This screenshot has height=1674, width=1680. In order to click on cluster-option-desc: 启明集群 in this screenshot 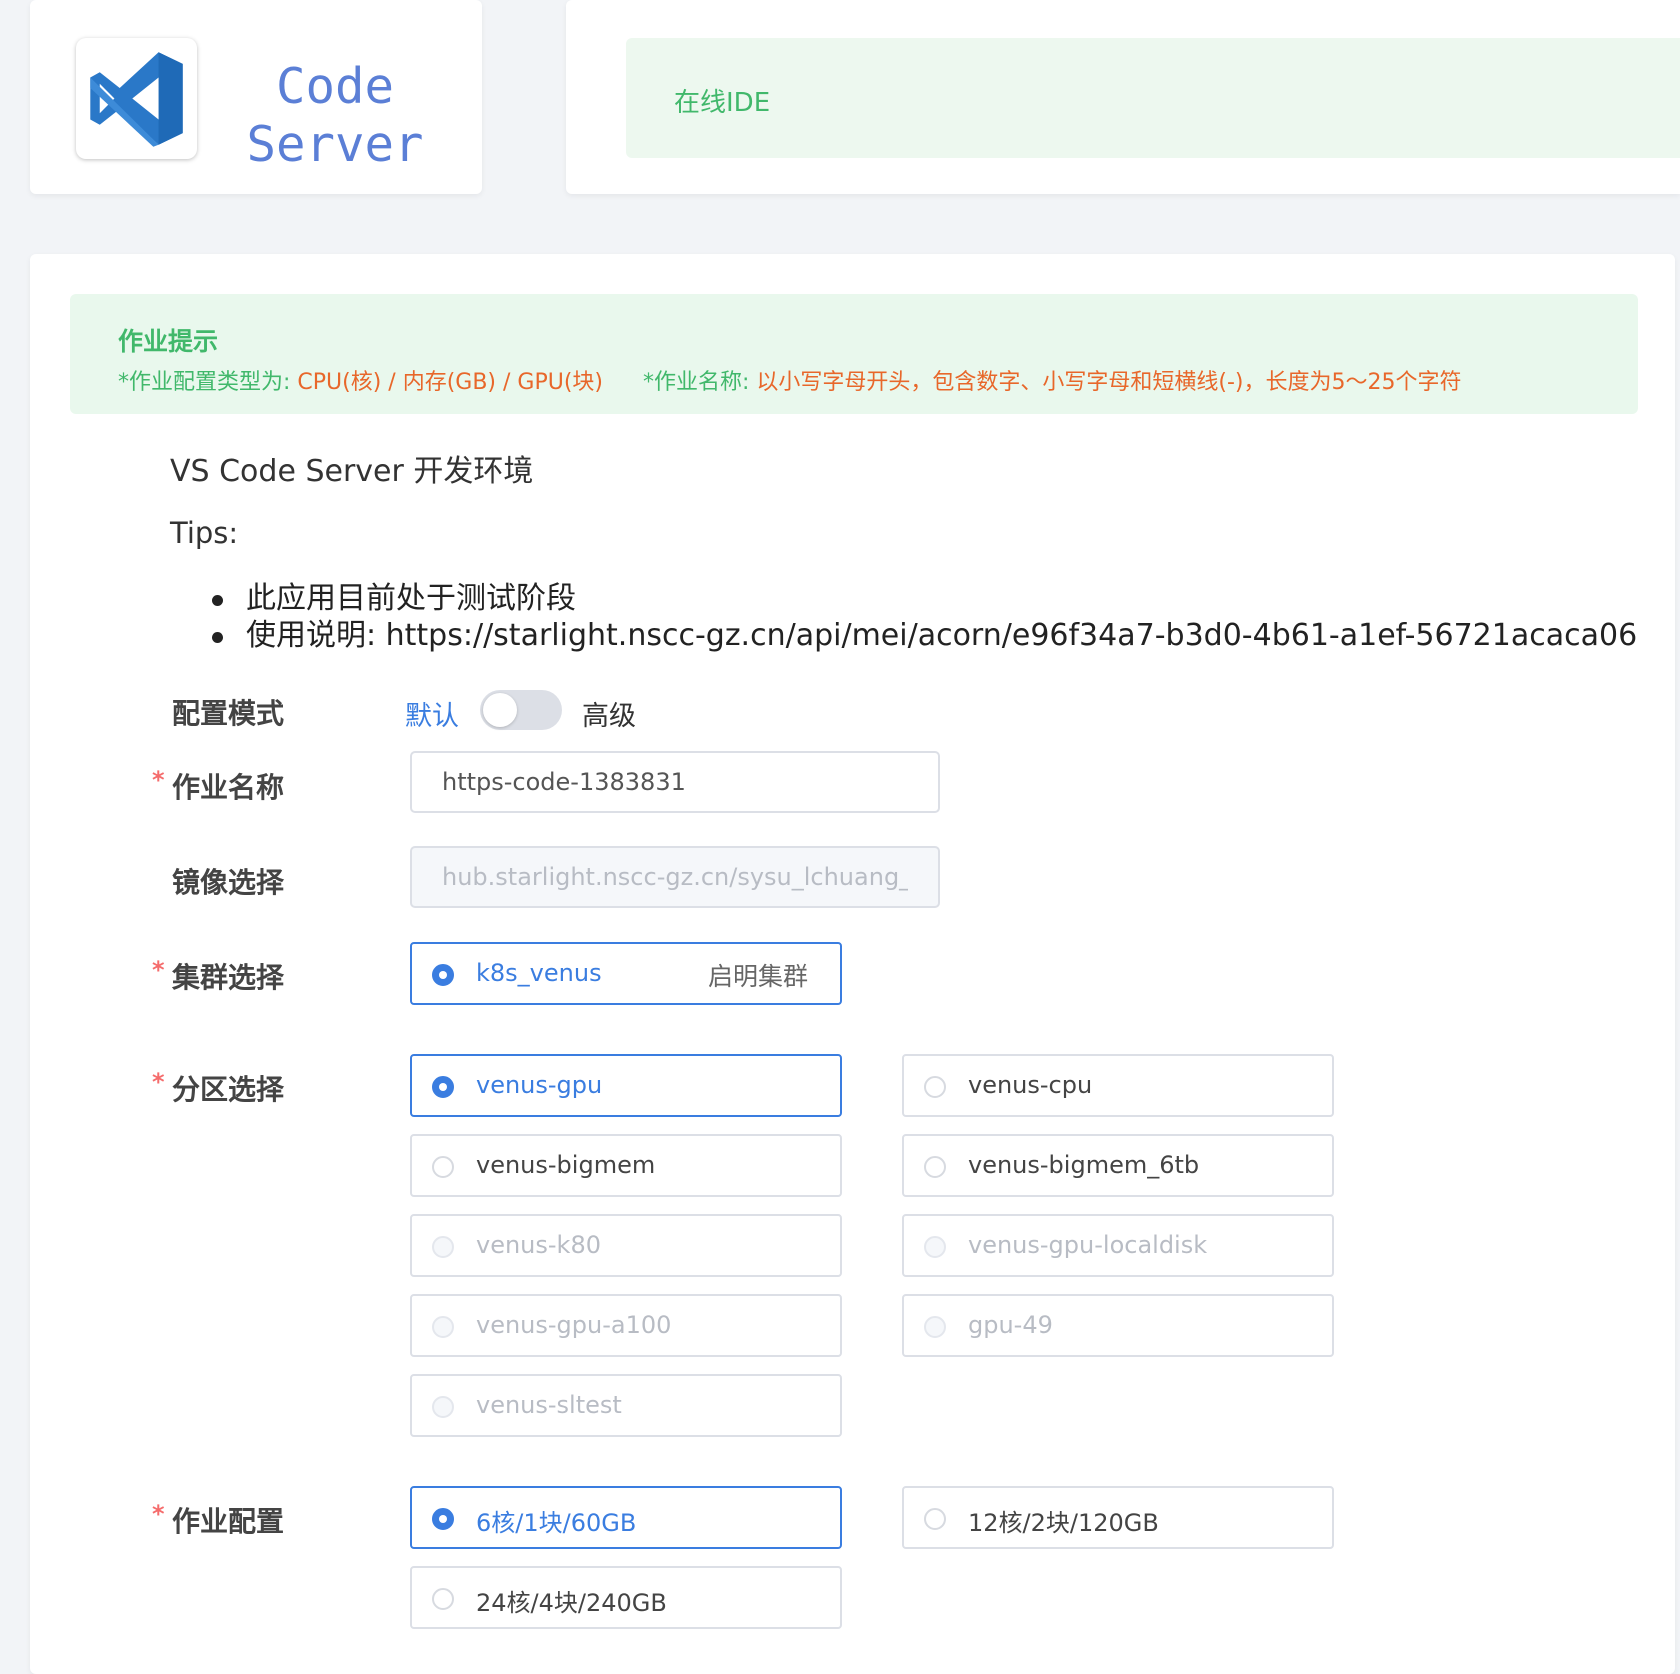, I will do `click(757, 976)`.